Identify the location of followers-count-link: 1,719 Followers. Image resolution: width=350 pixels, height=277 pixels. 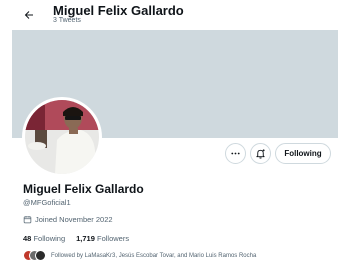
(102, 238).